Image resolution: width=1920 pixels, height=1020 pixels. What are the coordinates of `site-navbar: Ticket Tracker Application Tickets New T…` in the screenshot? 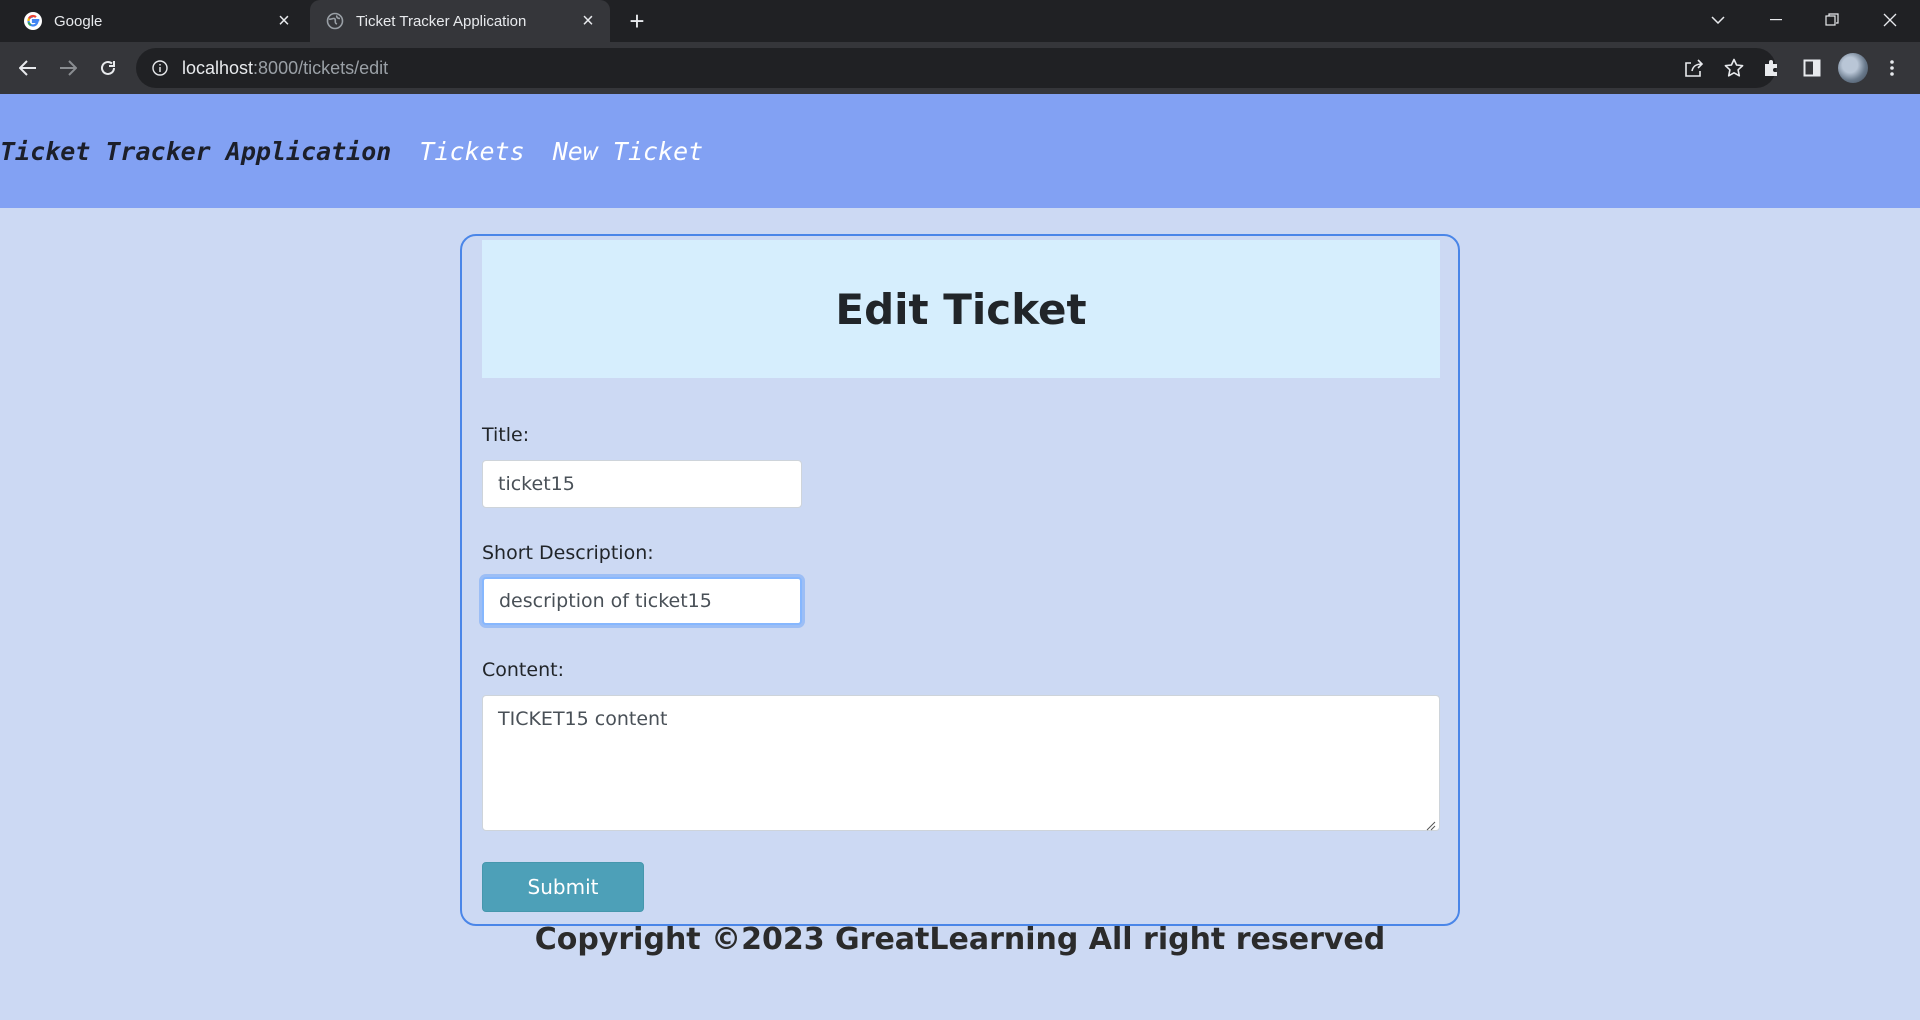 It's located at (960, 151).